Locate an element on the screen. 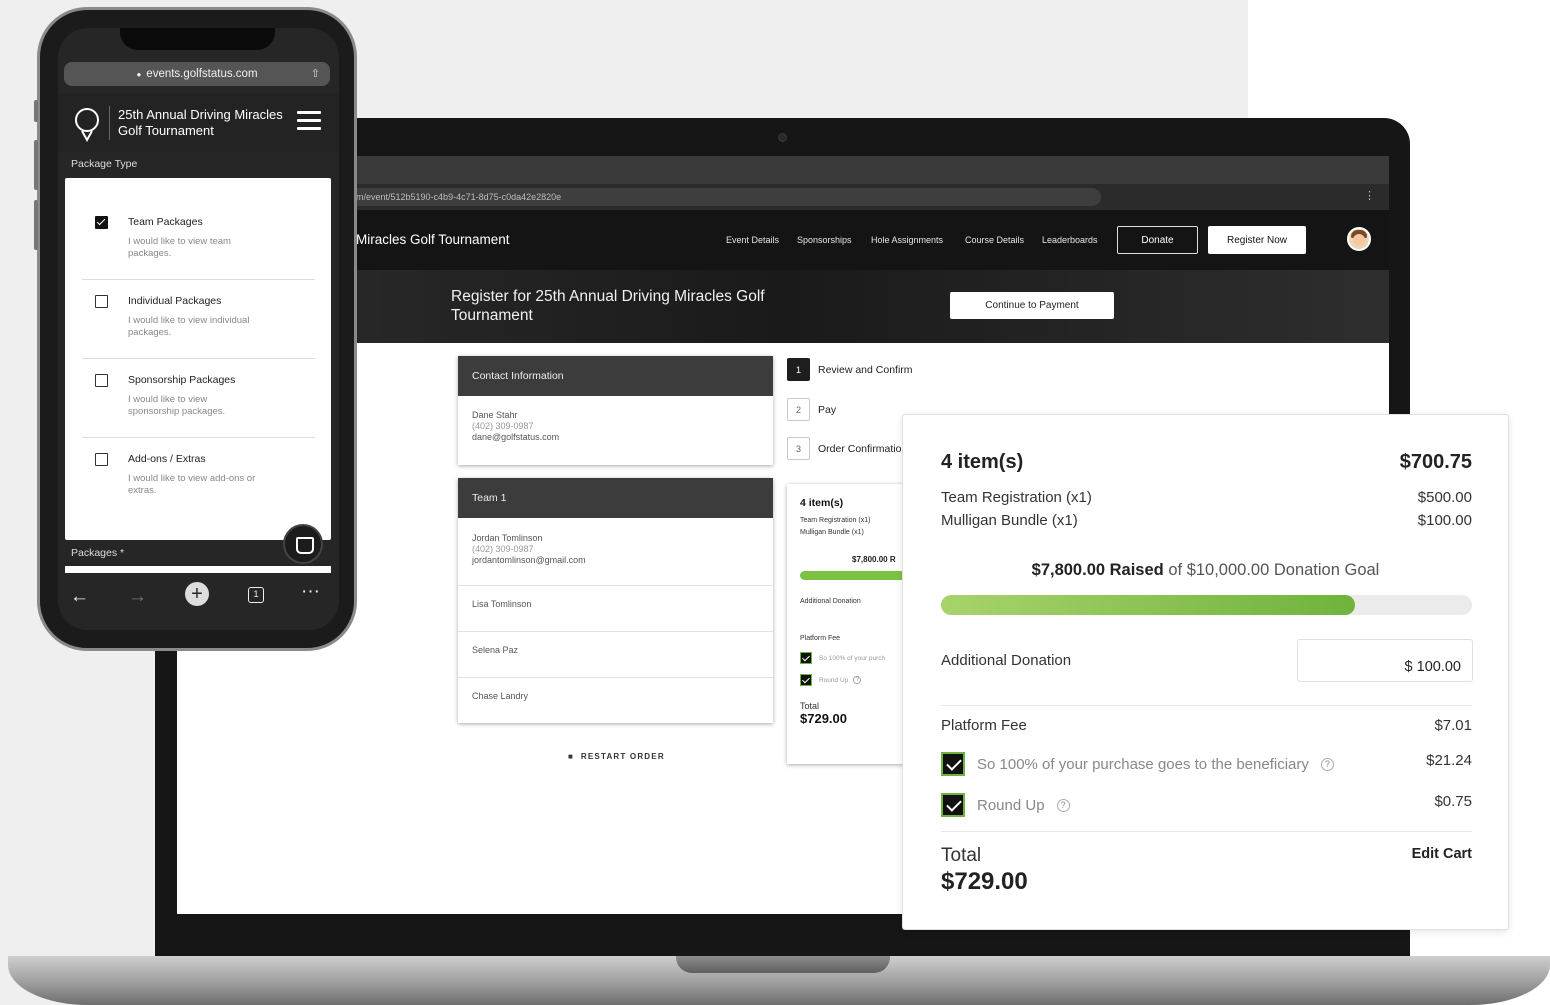  step-order-confirmation: 3 Order Confirmatio is located at coordinates (844, 448).